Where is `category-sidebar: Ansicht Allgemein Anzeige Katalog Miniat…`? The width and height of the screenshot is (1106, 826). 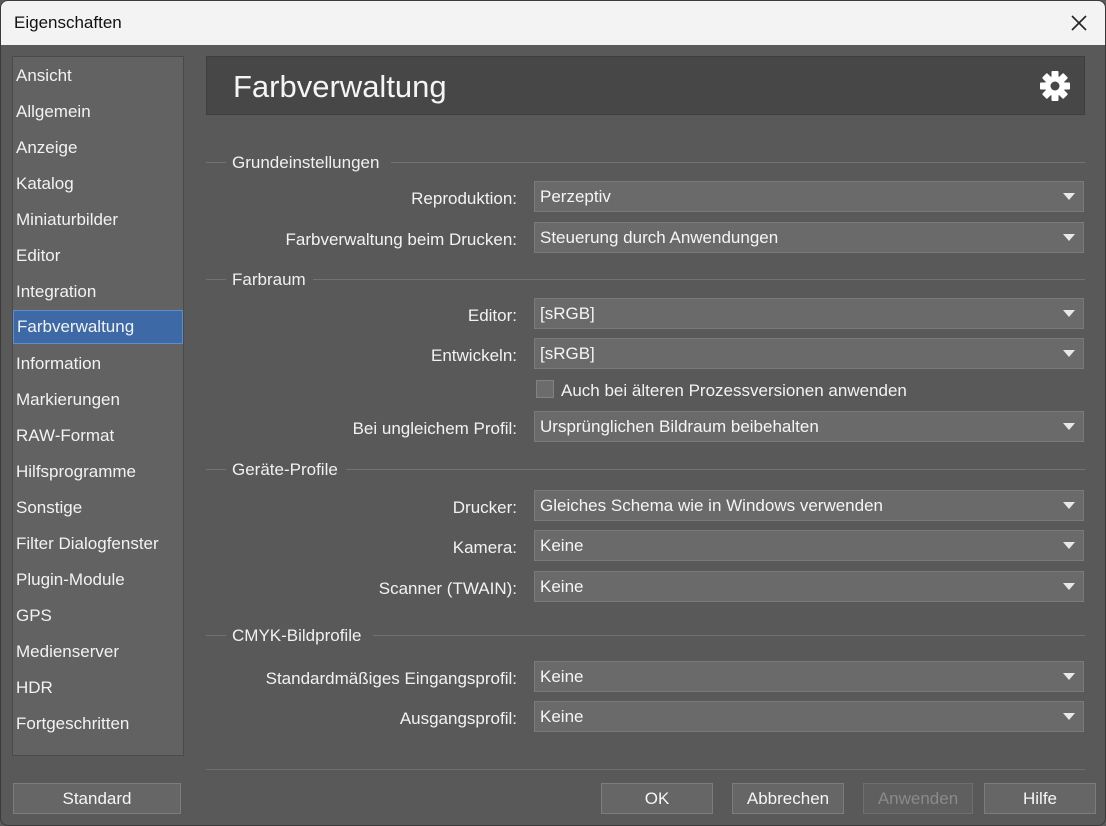
category-sidebar: Ansicht Allgemein Anzeige Katalog Miniat… is located at coordinates (98, 406).